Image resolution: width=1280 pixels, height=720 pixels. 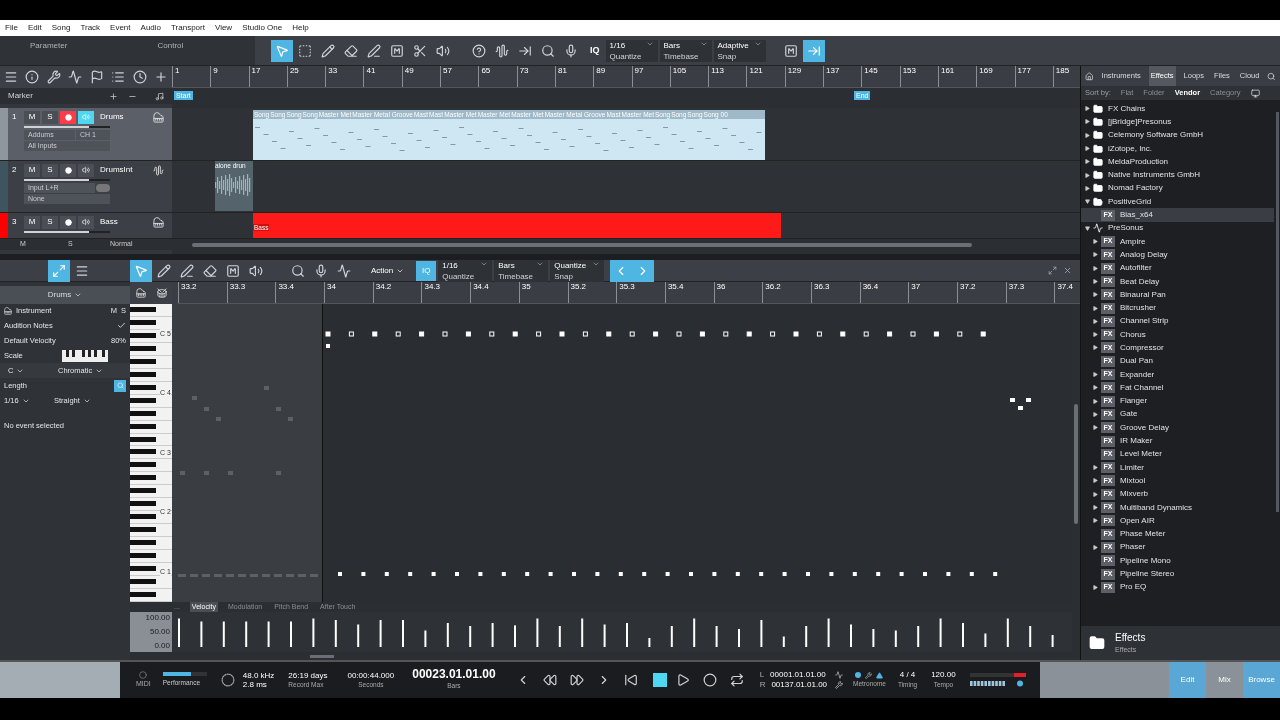 What do you see at coordinates (1177, 162) in the screenshot?
I see `browser-item: MeldaProduction` at bounding box center [1177, 162].